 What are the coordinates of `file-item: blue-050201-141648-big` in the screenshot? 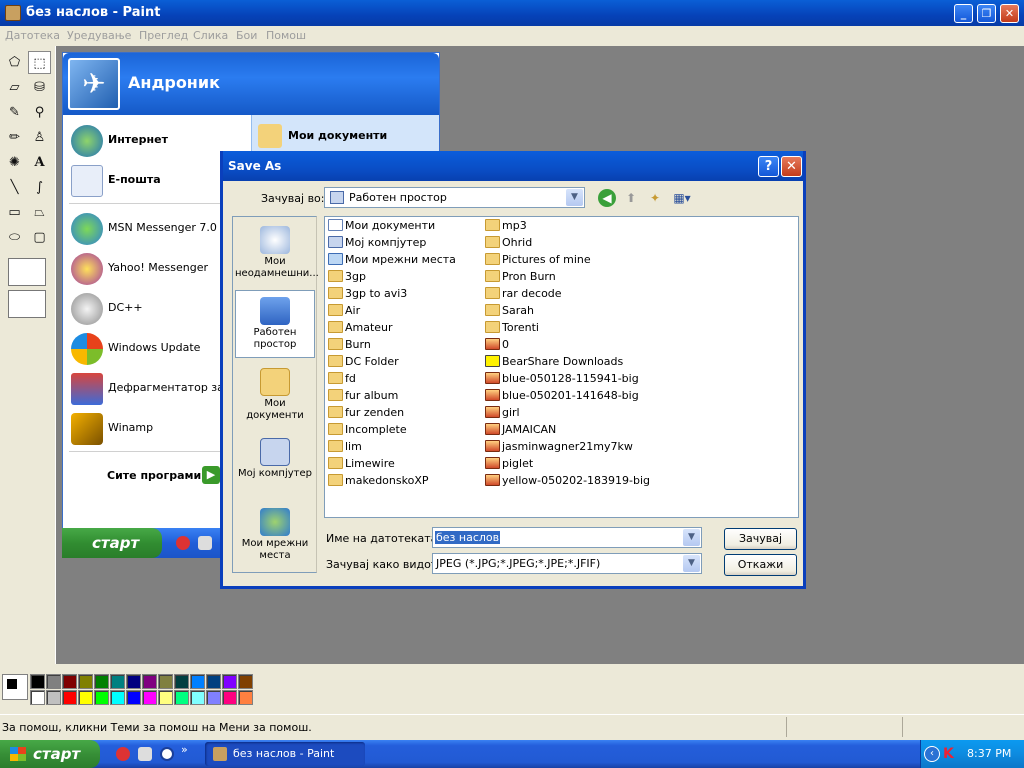 It's located at (567, 397).